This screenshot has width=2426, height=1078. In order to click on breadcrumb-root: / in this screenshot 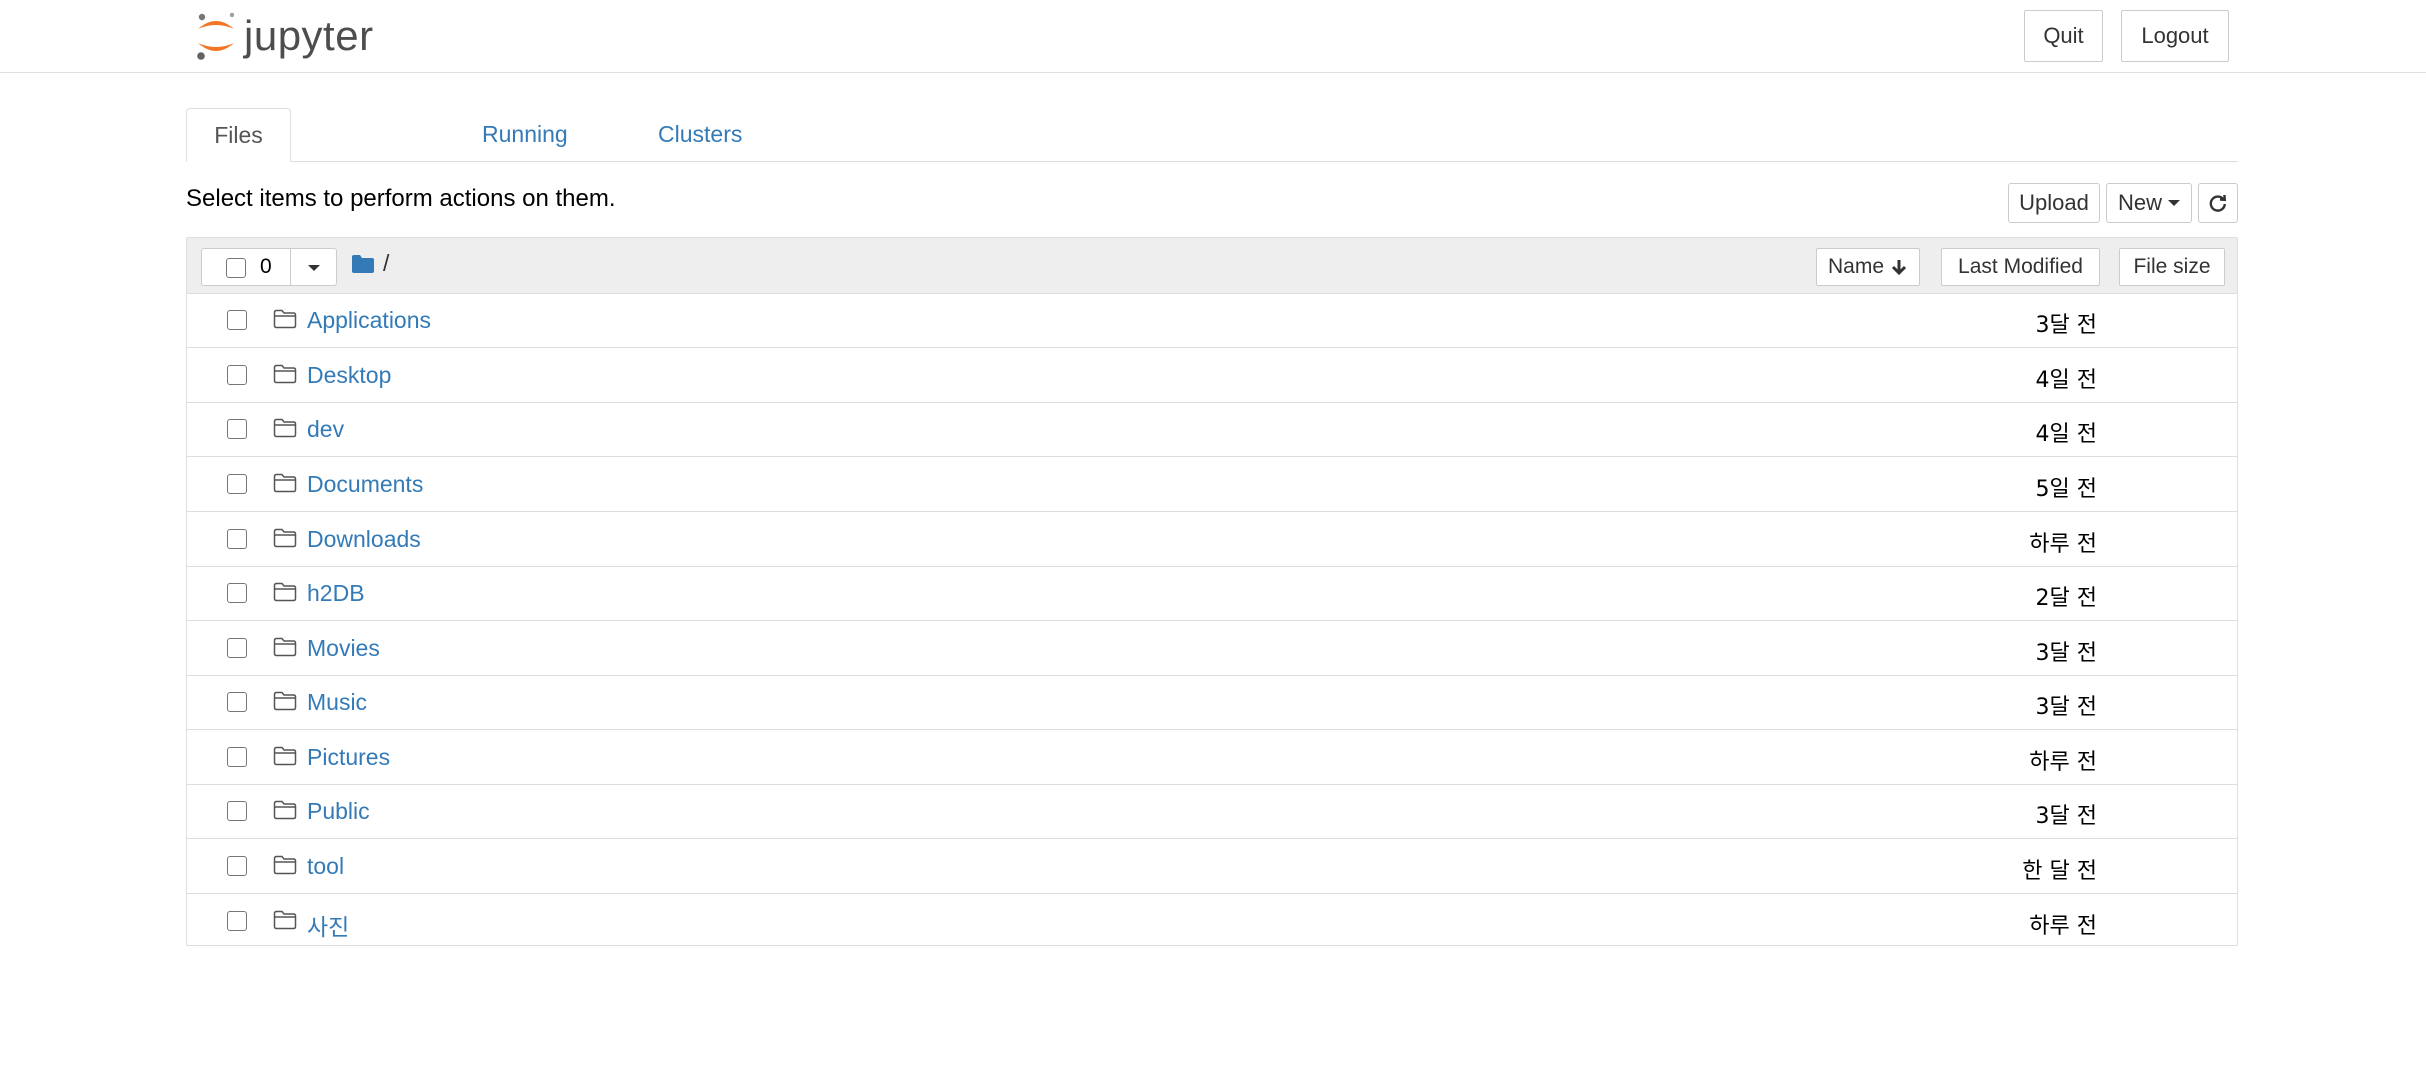, I will do `click(386, 263)`.